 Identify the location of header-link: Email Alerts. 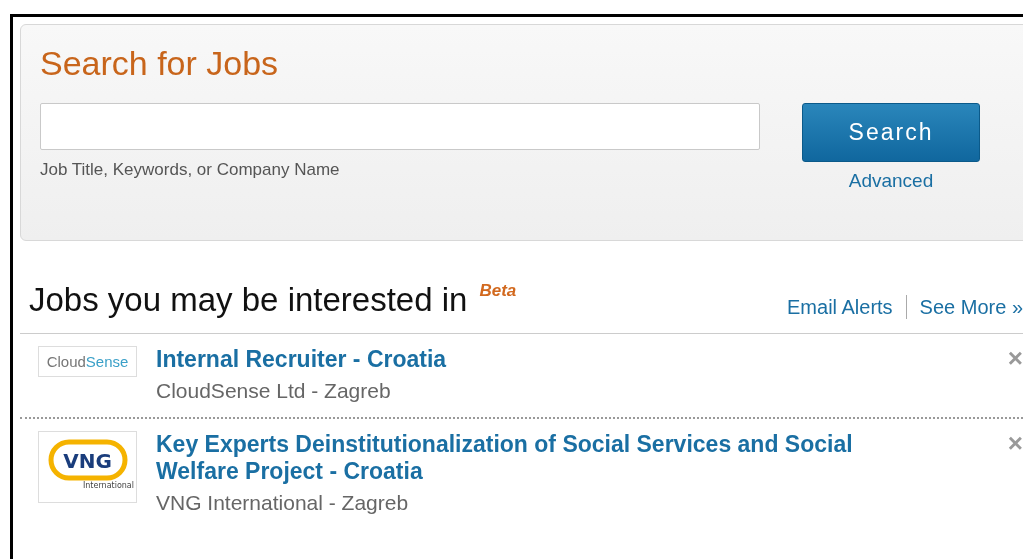
(840, 307).